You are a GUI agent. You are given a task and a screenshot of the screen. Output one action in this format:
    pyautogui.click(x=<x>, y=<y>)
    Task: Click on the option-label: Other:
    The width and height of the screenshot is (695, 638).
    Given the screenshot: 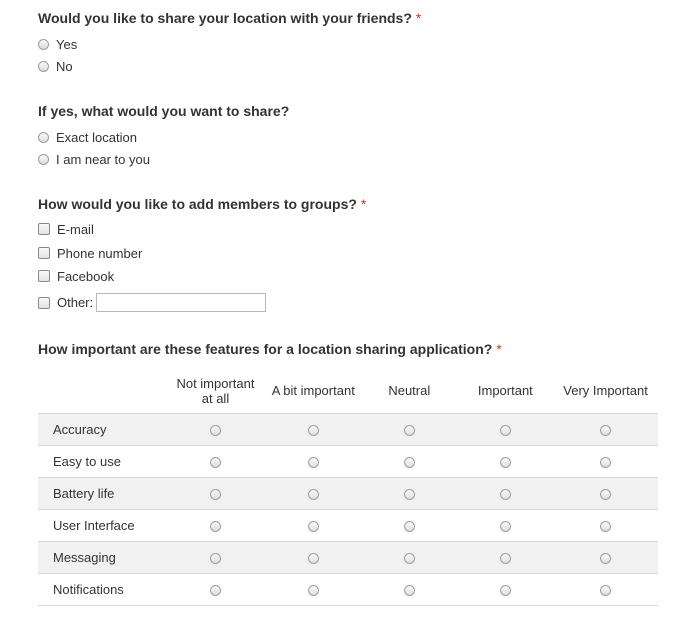 What is the action you would take?
    pyautogui.click(x=75, y=302)
    